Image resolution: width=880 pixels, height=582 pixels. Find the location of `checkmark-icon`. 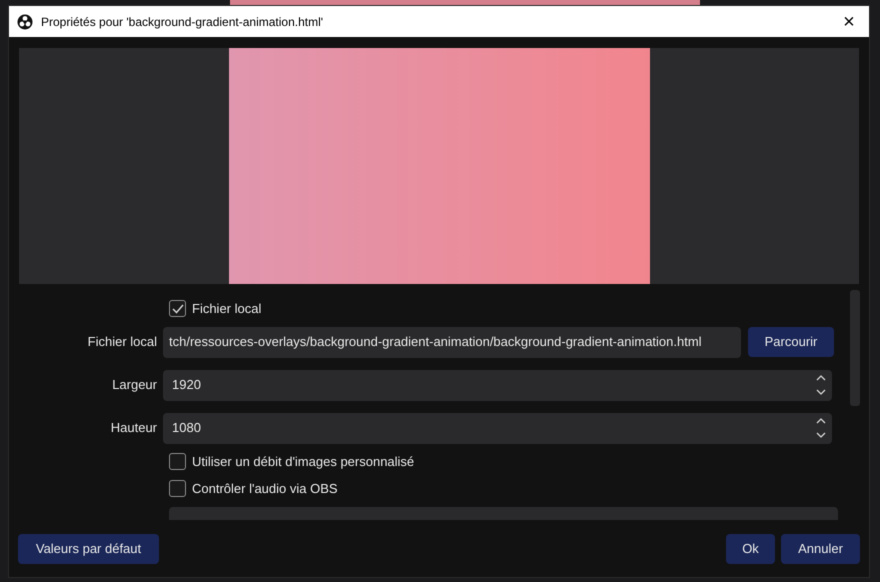

checkmark-icon is located at coordinates (178, 309).